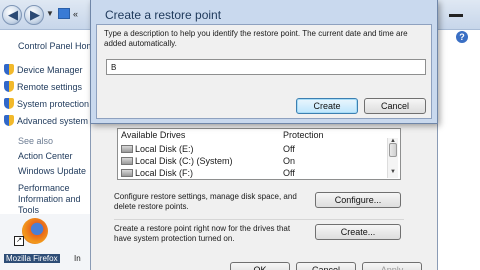 Image resolution: width=480 pixels, height=270 pixels. Describe the element at coordinates (393, 150) in the screenshot. I see `scroll-thumb` at that location.